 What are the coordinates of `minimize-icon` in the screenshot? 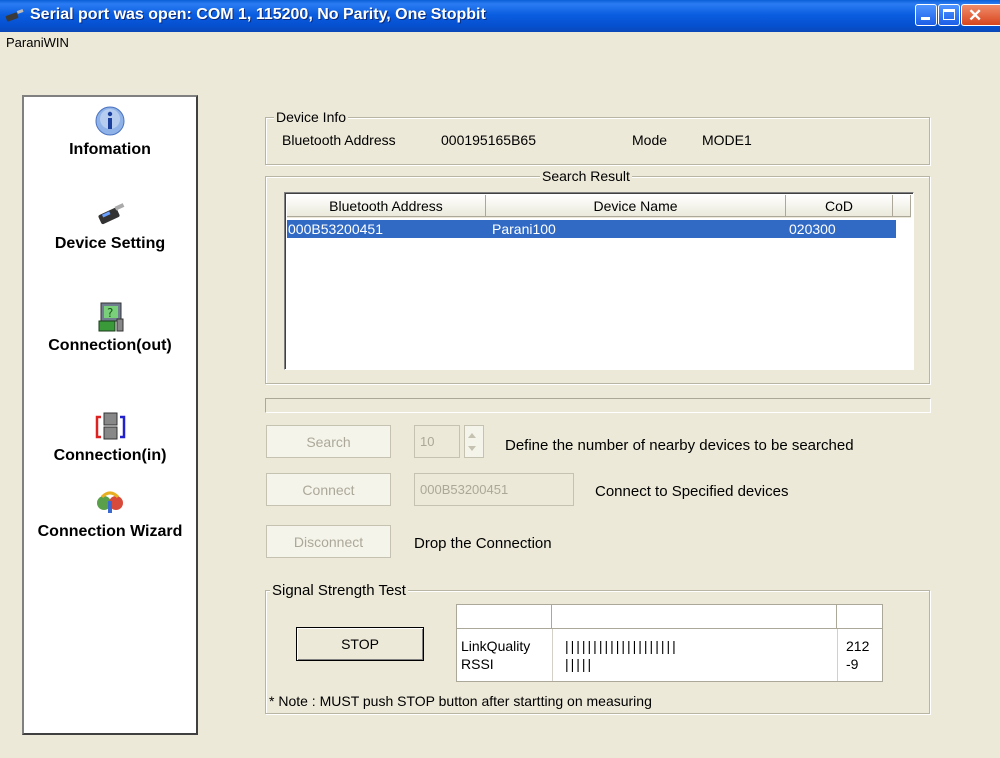 It's located at (925, 18).